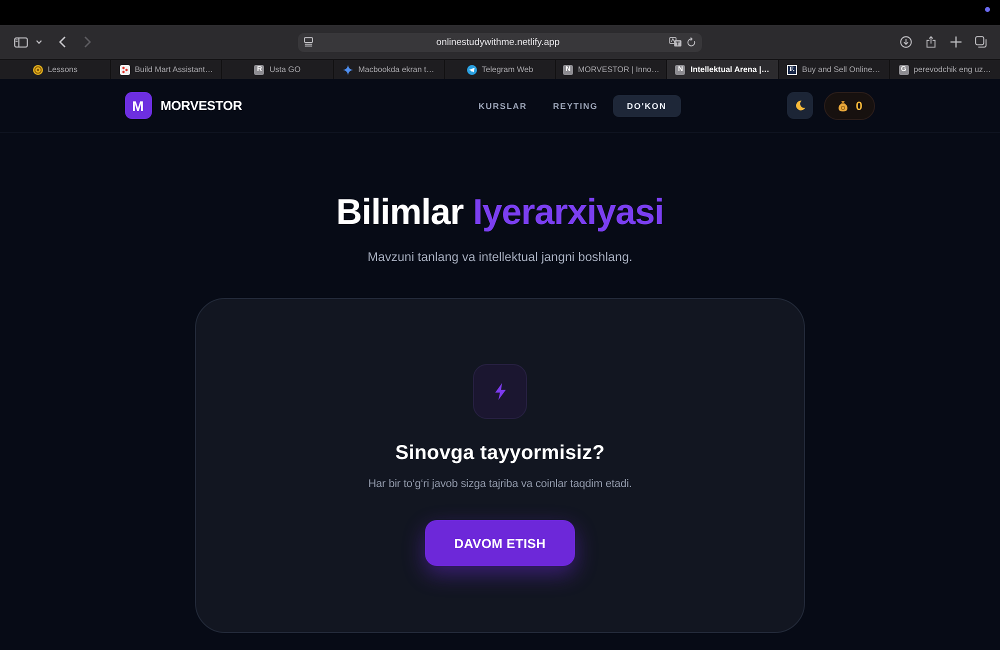 Image resolution: width=1000 pixels, height=650 pixels. I want to click on logo-mark: M, so click(138, 105).